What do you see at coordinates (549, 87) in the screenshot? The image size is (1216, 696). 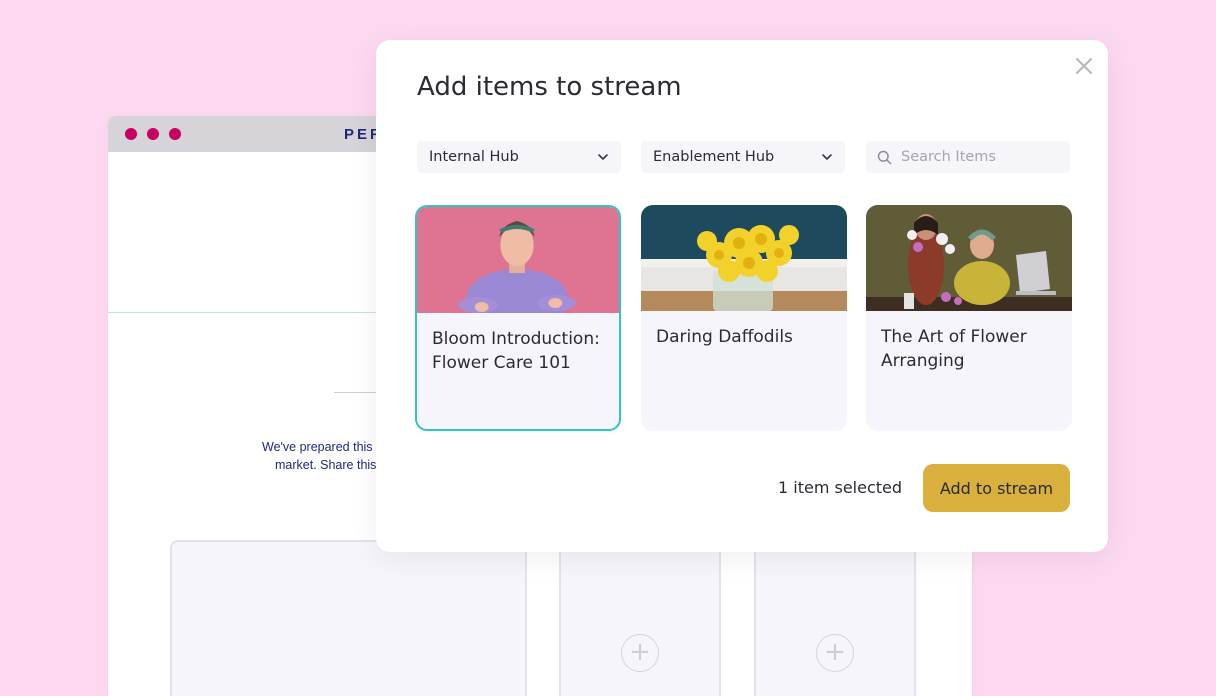 I see `modal-title: Add items to stream` at bounding box center [549, 87].